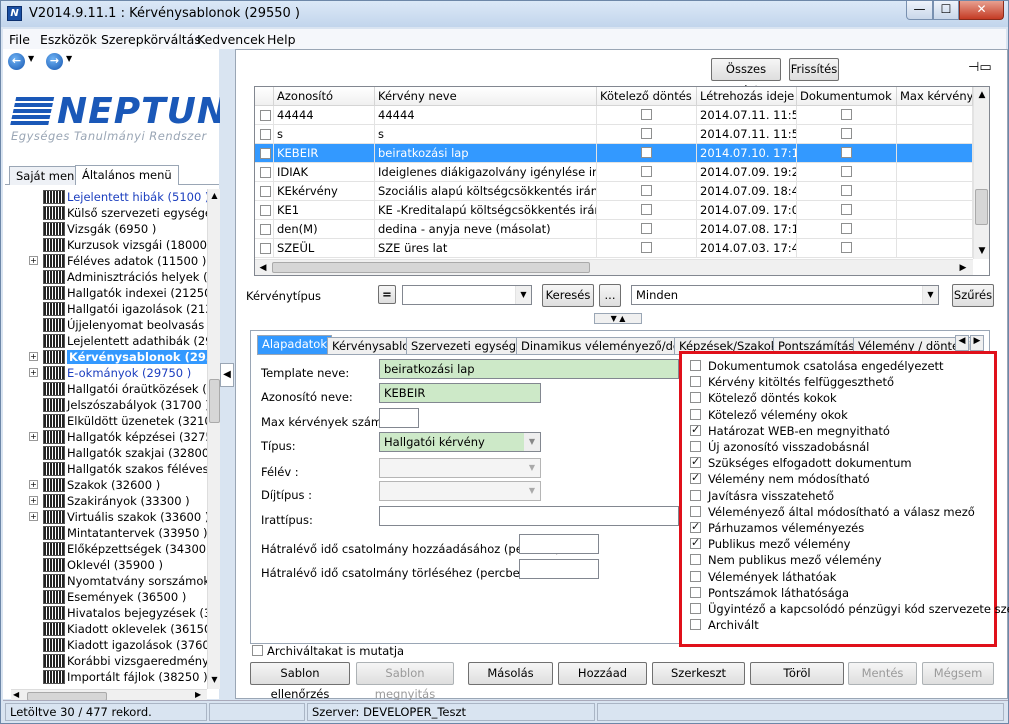 Image resolution: width=1009 pixels, height=724 pixels. I want to click on tree-item: Külső szervezeti egységek (68, so click(109, 213).